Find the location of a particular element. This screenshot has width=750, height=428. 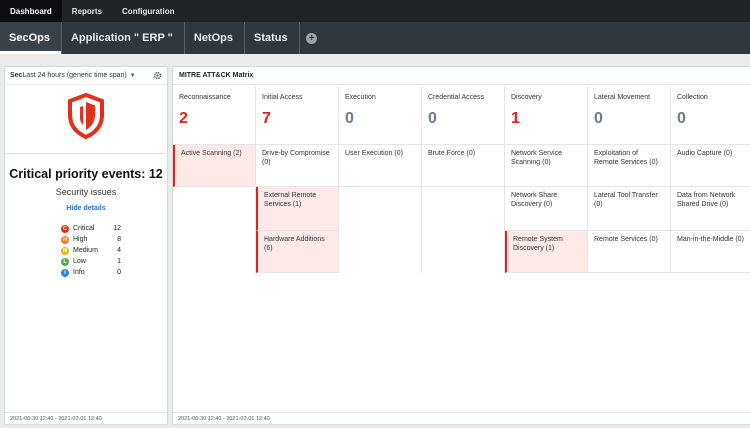

technique-cell: Lateral Tool Transfer (0) is located at coordinates (629, 209).